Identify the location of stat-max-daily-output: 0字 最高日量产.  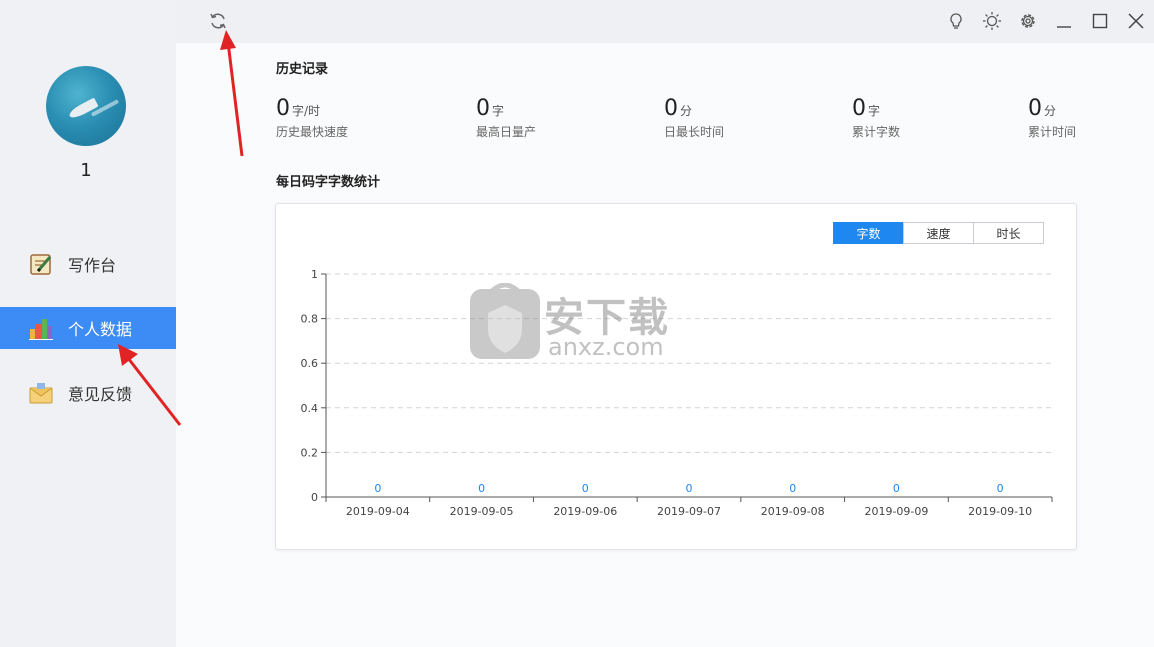
(506, 118).